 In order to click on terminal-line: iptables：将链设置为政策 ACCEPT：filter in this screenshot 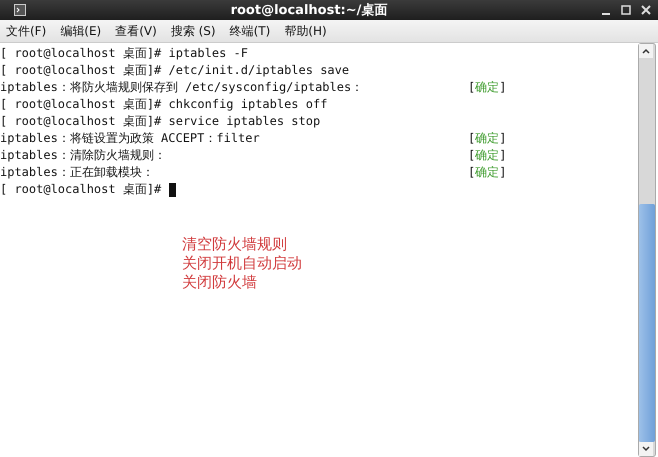, I will do `click(130, 138)`.